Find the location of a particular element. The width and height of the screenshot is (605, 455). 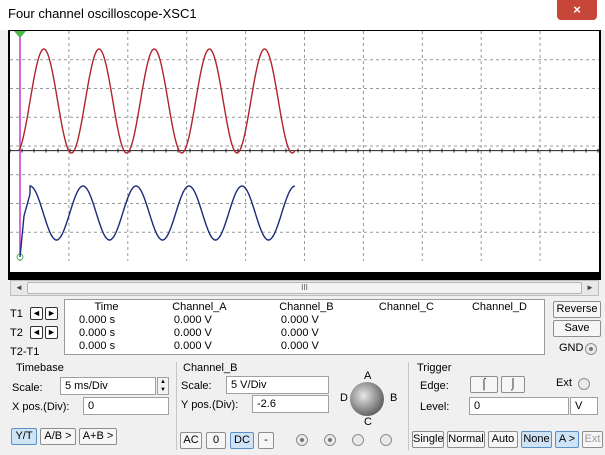

cursor-controls: T1 ◄ ► T2 ◄ ► T2-T1 is located at coordinates (36, 334).